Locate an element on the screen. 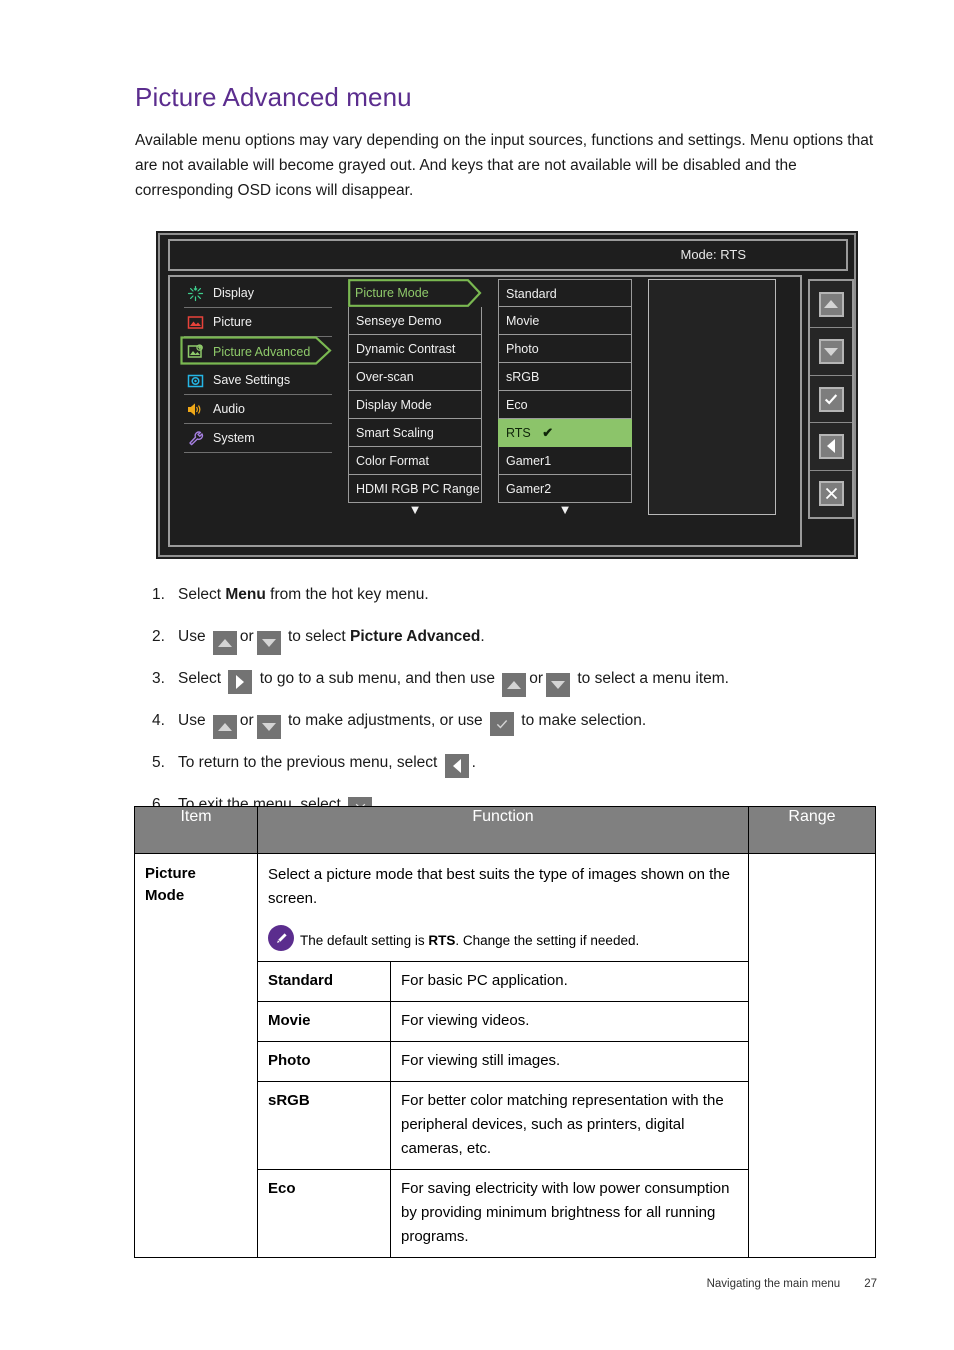 The image size is (954, 1350). sidebar-item-save-settings: Save Settings is located at coordinates (258, 380).